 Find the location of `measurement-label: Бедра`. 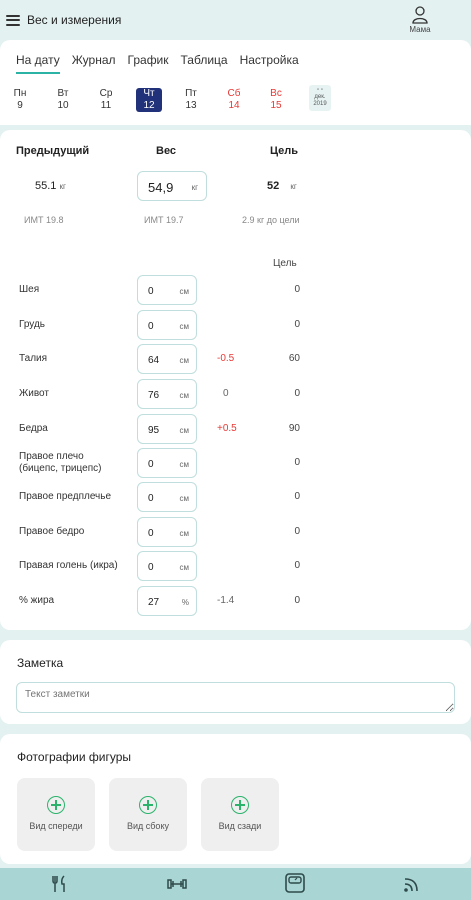

measurement-label: Бедра is located at coordinates (33, 428).